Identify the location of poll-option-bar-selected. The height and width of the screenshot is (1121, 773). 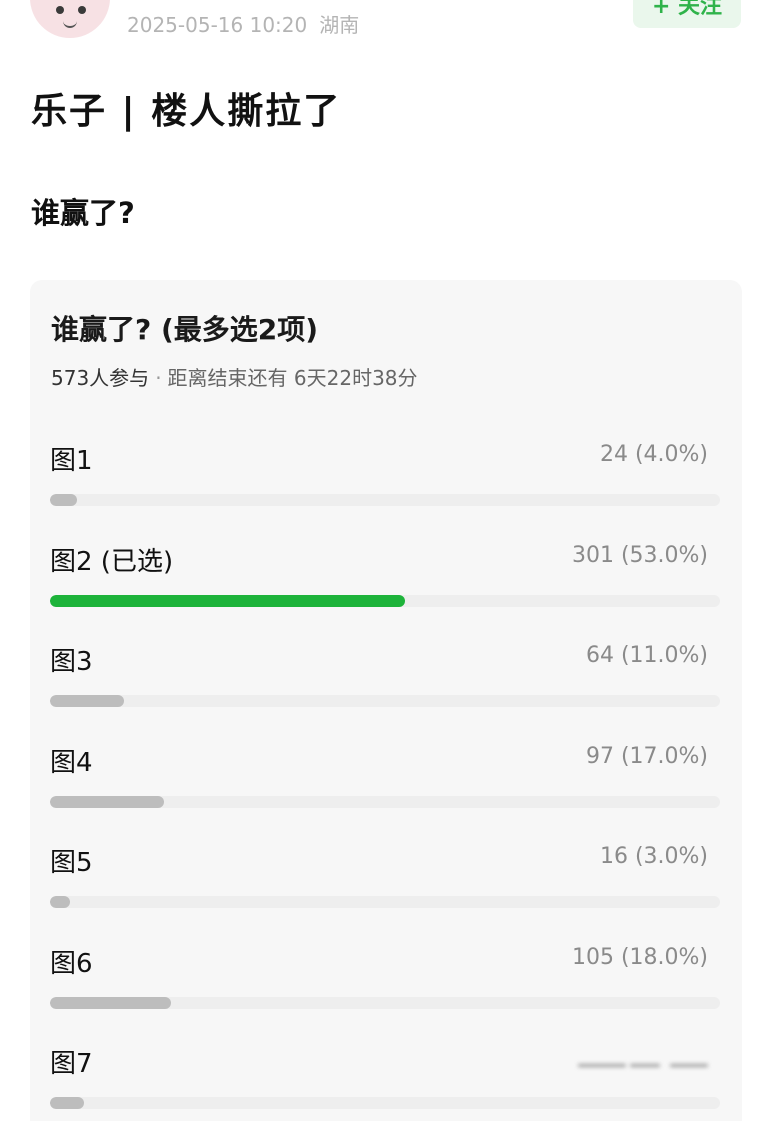
(227, 601).